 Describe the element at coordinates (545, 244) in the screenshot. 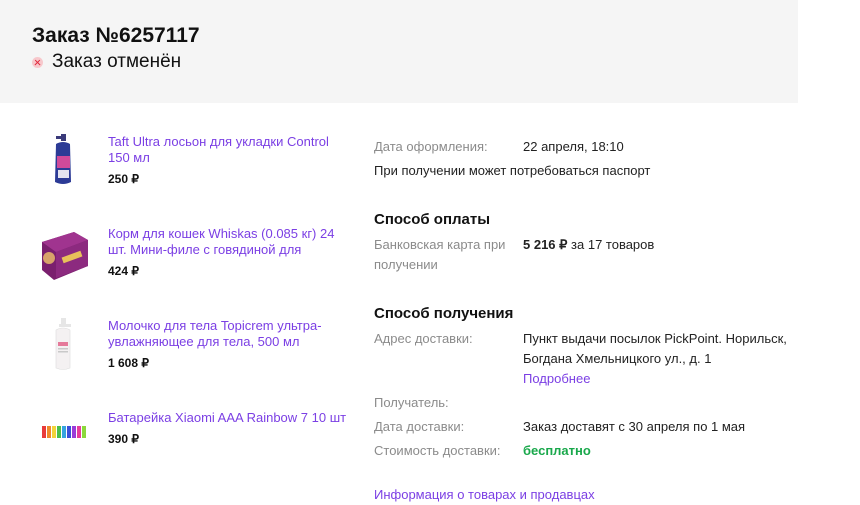

I see `payment-amount: 5 216 ₽` at that location.